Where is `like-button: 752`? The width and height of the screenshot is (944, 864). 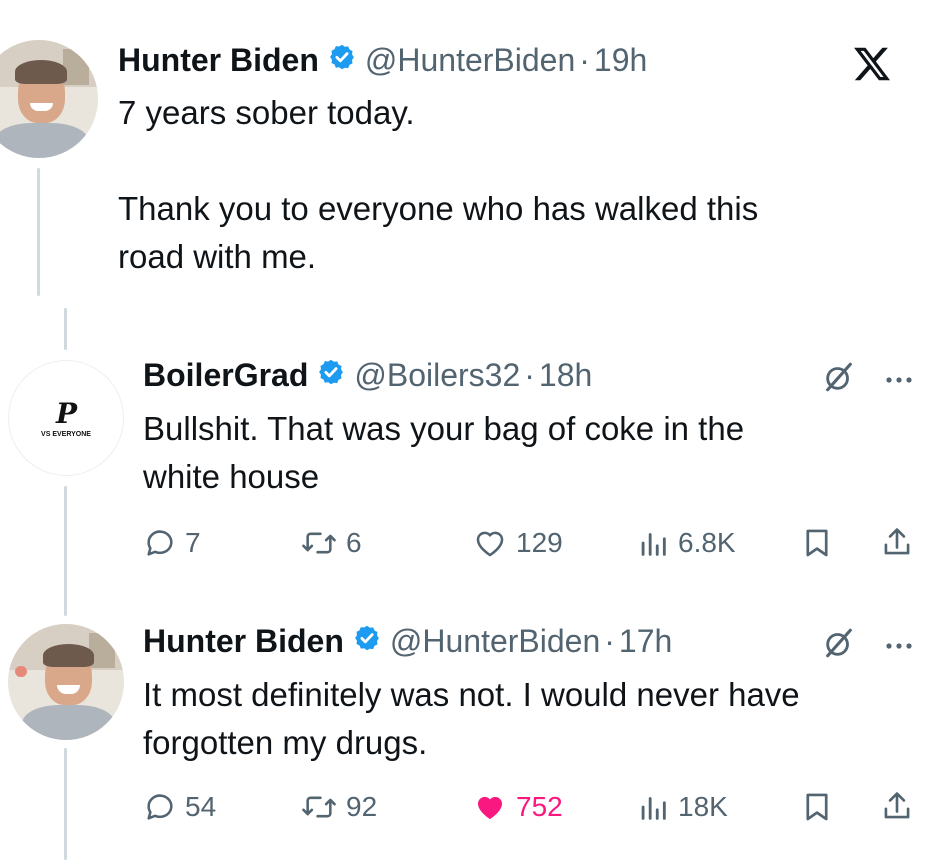
like-button: 752 is located at coordinates (517, 807).